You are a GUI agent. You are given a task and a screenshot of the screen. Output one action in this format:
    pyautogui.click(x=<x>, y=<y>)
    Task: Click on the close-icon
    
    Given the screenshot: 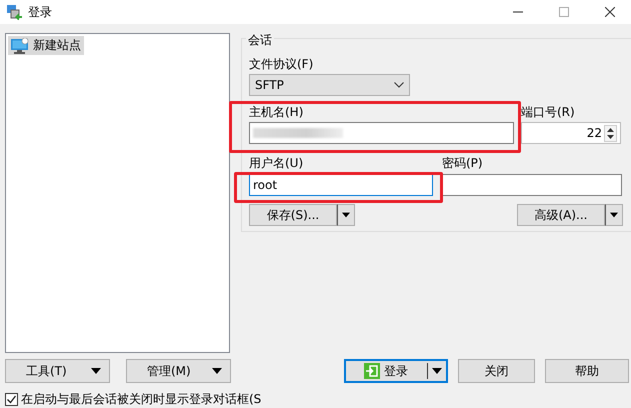 What is the action you would take?
    pyautogui.click(x=610, y=12)
    